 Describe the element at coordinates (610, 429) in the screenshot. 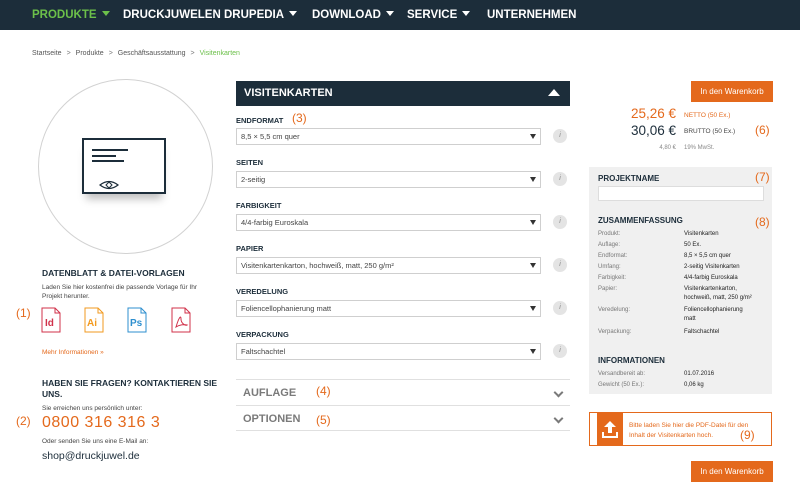

I see `upload-button` at that location.